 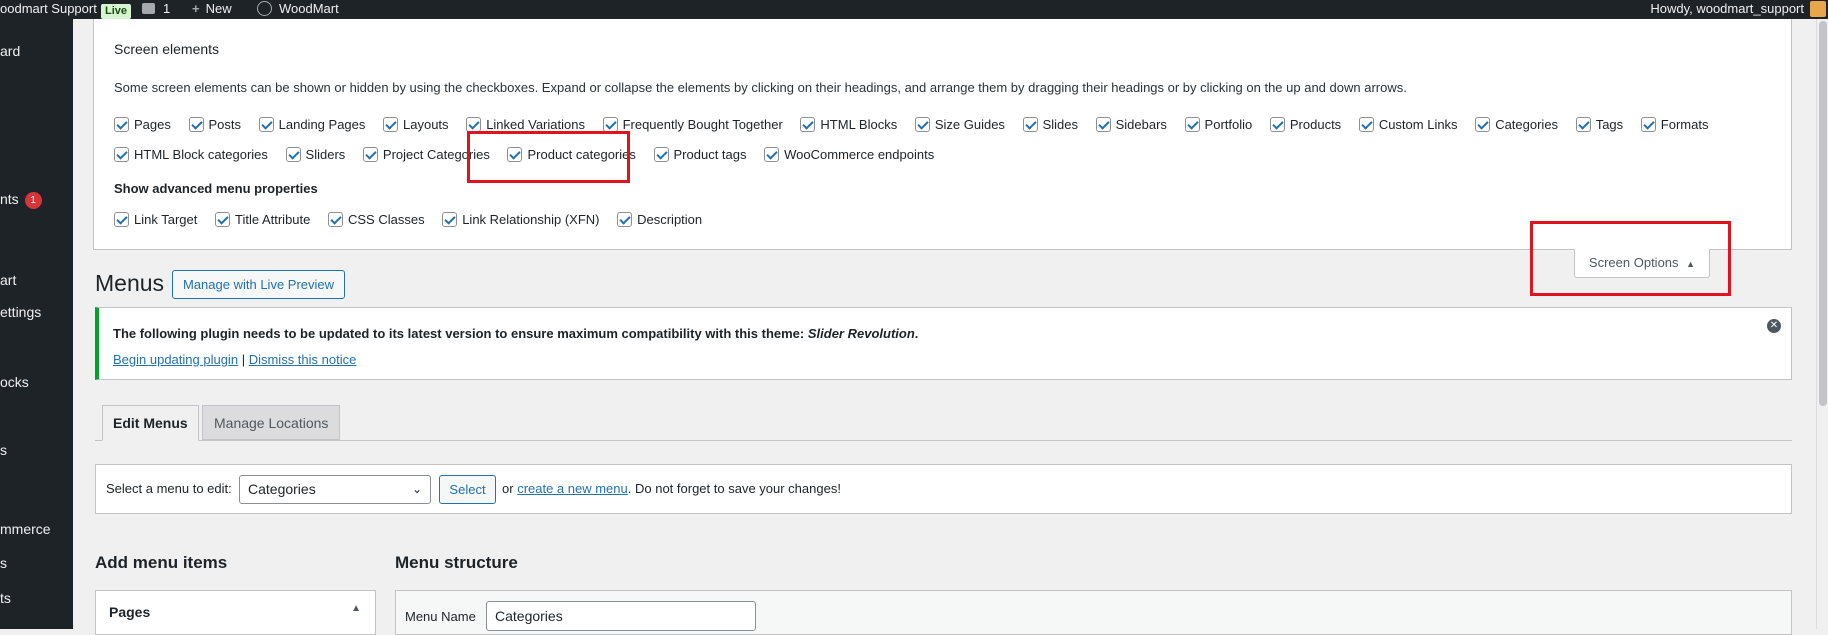 What do you see at coordinates (525, 124) in the screenshot?
I see `checkbox-linked-variations: Linked Variations` at bounding box center [525, 124].